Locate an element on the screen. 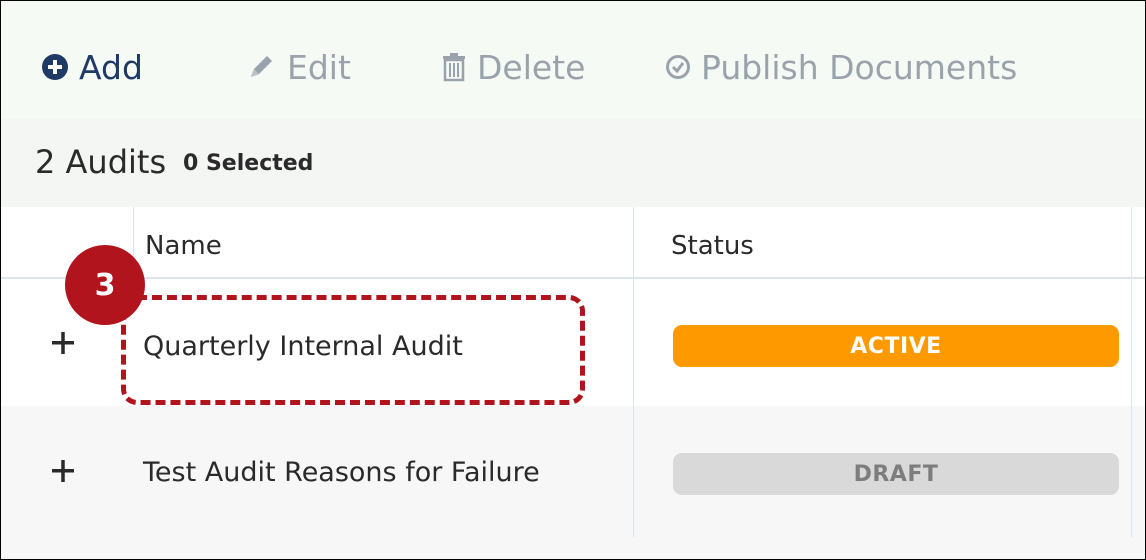 The width and height of the screenshot is (1146, 560). status-badge: DRAFT is located at coordinates (896, 474).